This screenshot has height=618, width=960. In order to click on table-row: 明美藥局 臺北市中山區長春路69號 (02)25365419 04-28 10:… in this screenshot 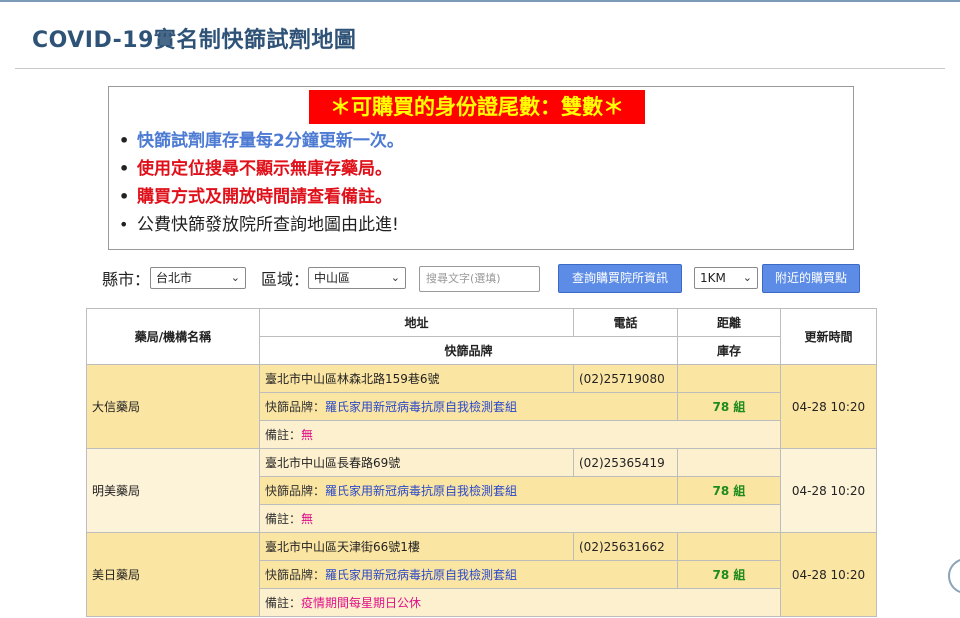, I will do `click(481, 490)`.